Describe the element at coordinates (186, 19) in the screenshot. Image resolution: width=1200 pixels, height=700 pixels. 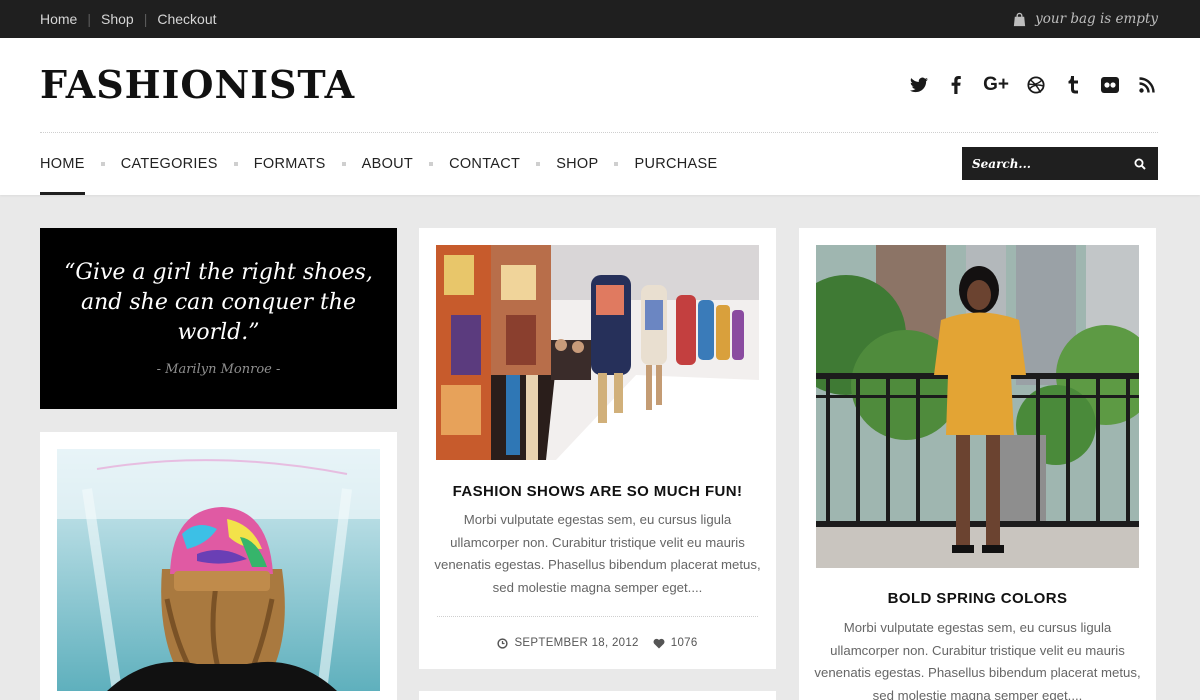
I see `top-nav-checkout-link: Checkout` at that location.